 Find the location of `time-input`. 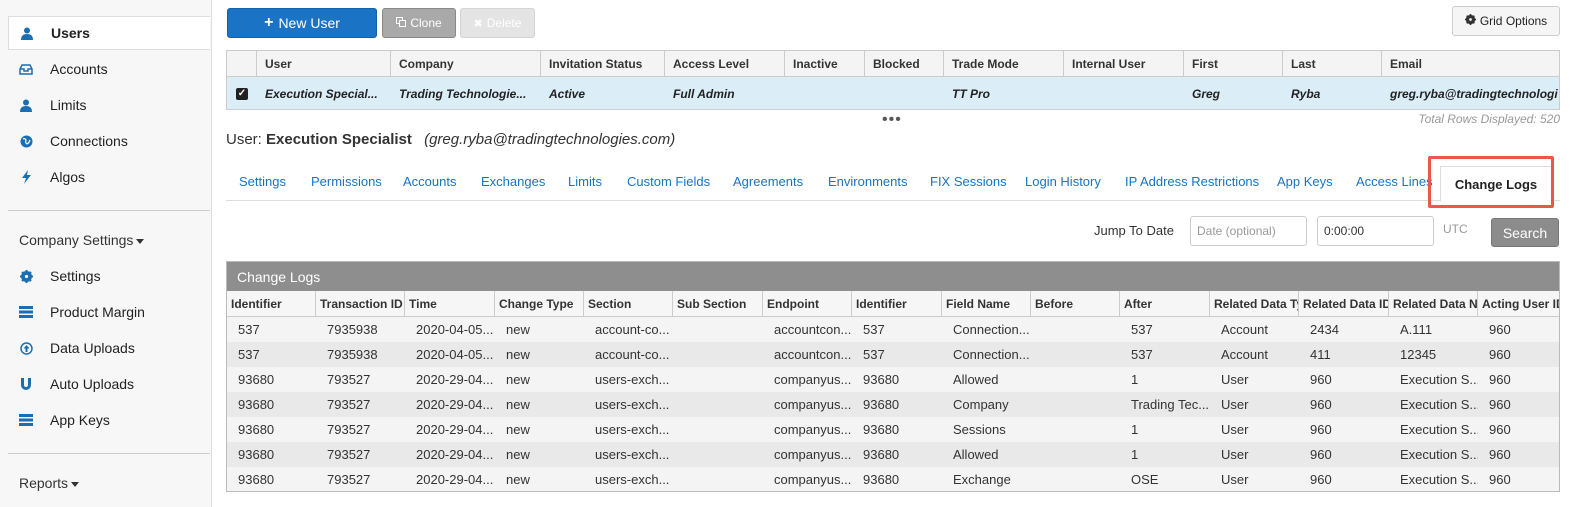

time-input is located at coordinates (1375, 231).